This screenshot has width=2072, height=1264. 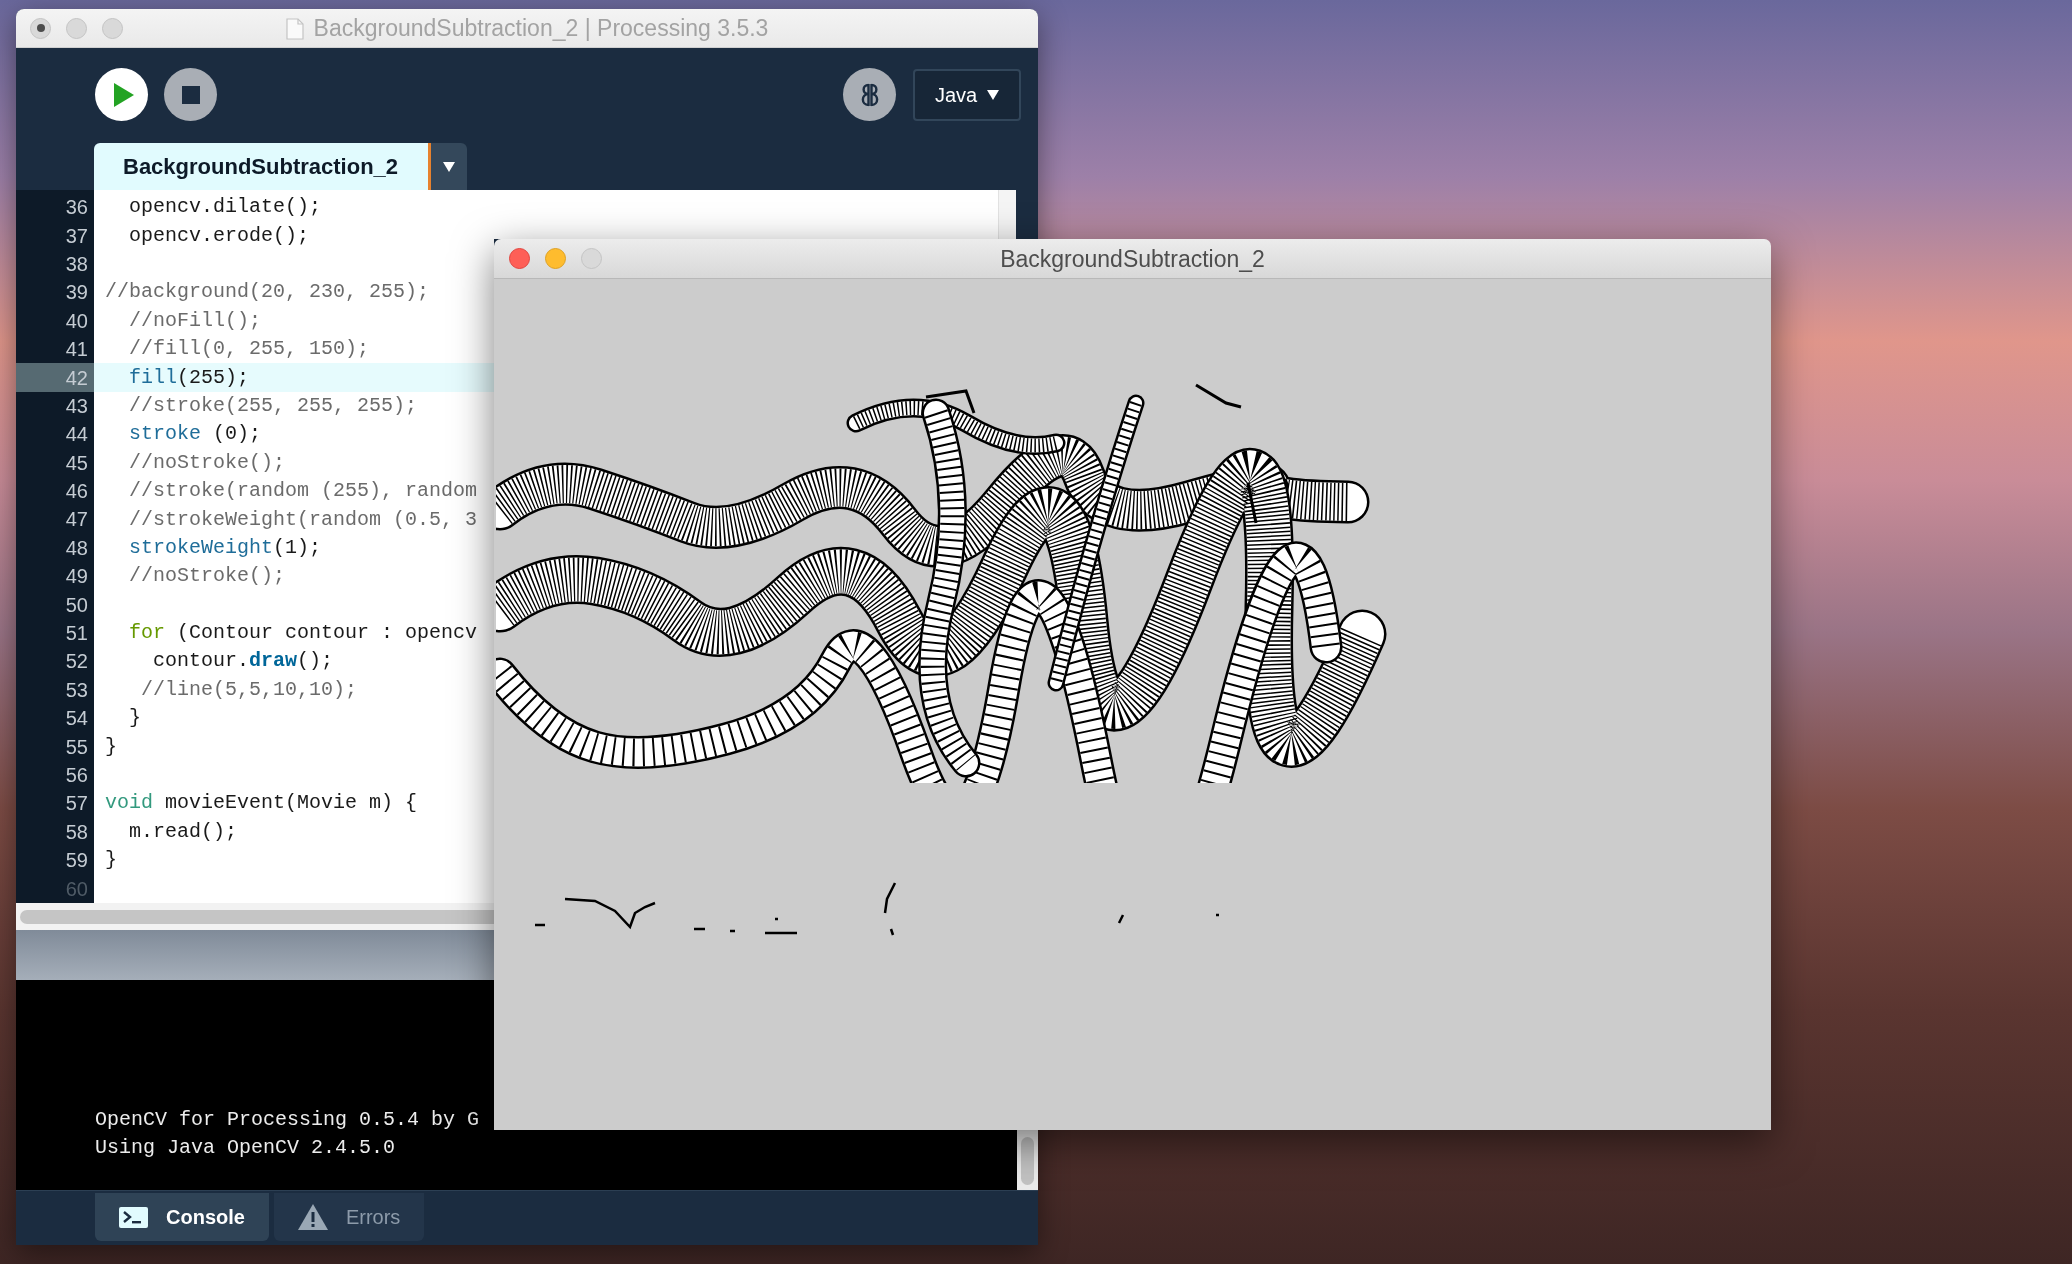 I want to click on code-line: //strokeWeight(random (0.5, 3, so click(x=303, y=519).